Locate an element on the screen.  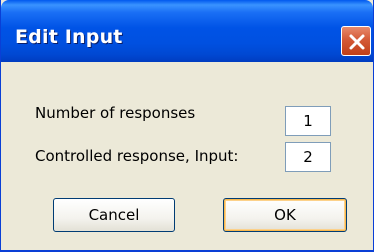
responses-label: Number of responses is located at coordinates (115, 113).